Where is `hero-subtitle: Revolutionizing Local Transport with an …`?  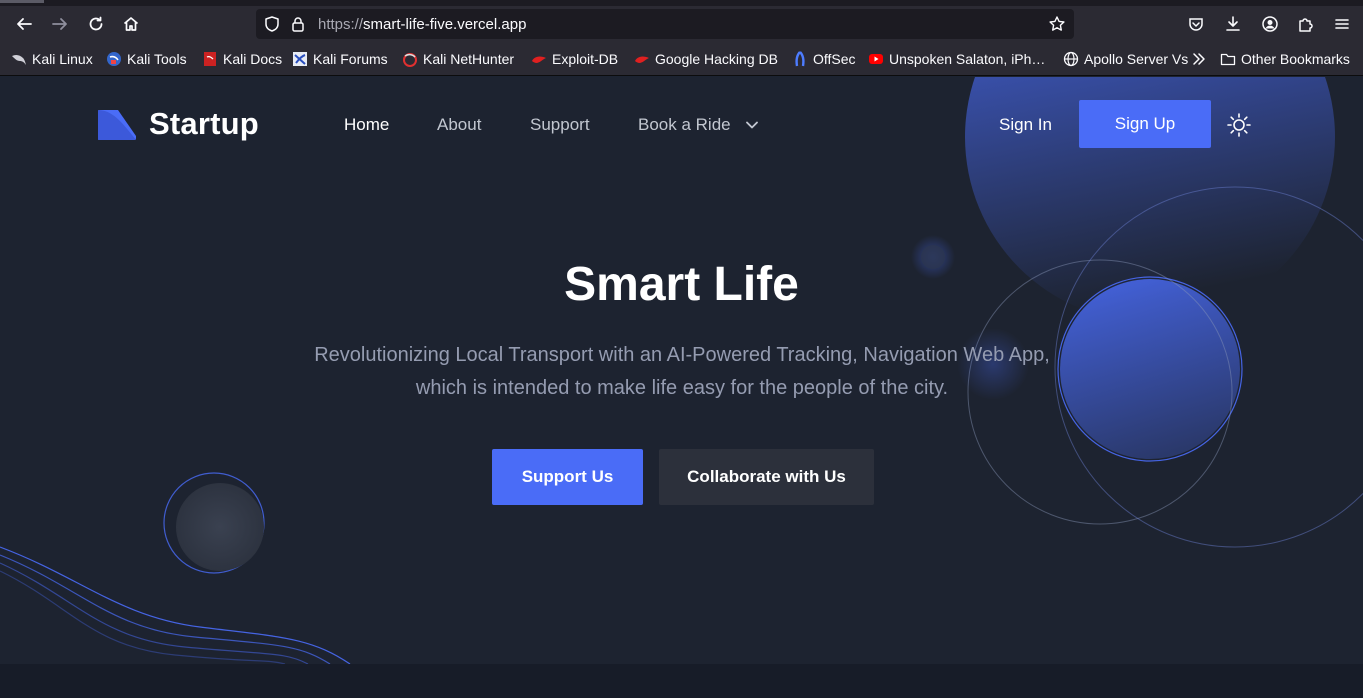
hero-subtitle: Revolutionizing Local Transport with an … is located at coordinates (682, 372).